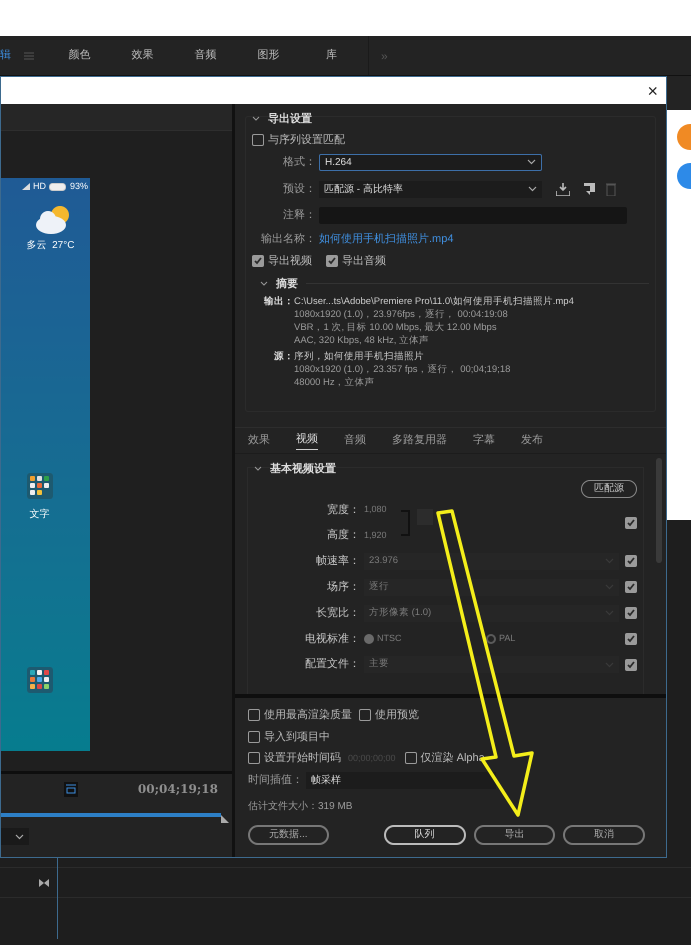  Describe the element at coordinates (53, 220) in the screenshot. I see `cloud-sun-icon` at that location.